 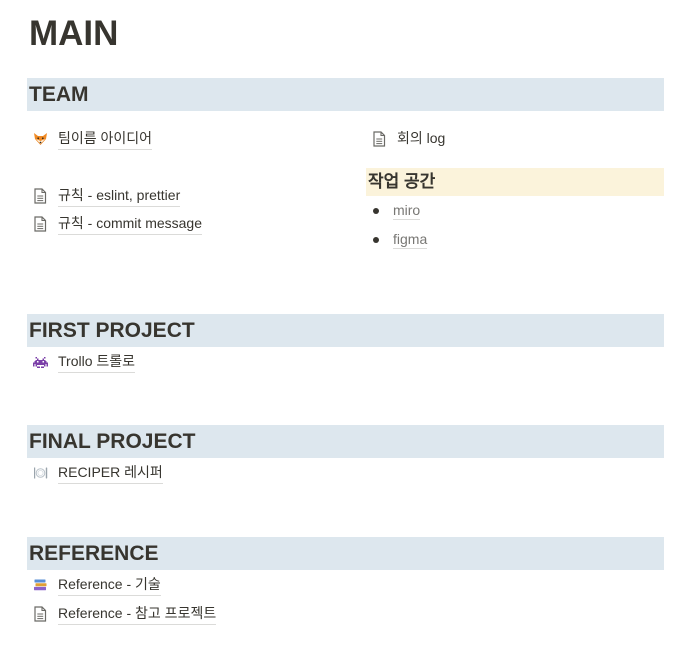 What do you see at coordinates (97, 362) in the screenshot?
I see `link-label: Trollo 트롤로` at bounding box center [97, 362].